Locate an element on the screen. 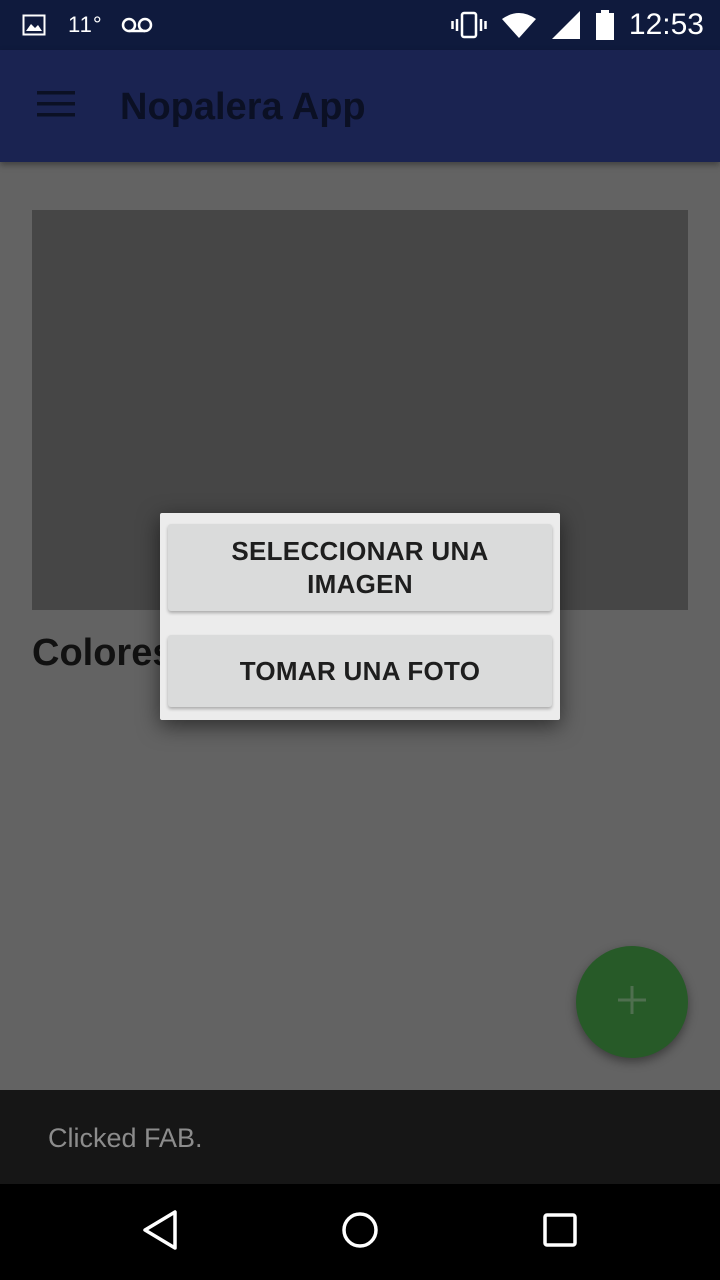  vibrate-icon is located at coordinates (469, 25).